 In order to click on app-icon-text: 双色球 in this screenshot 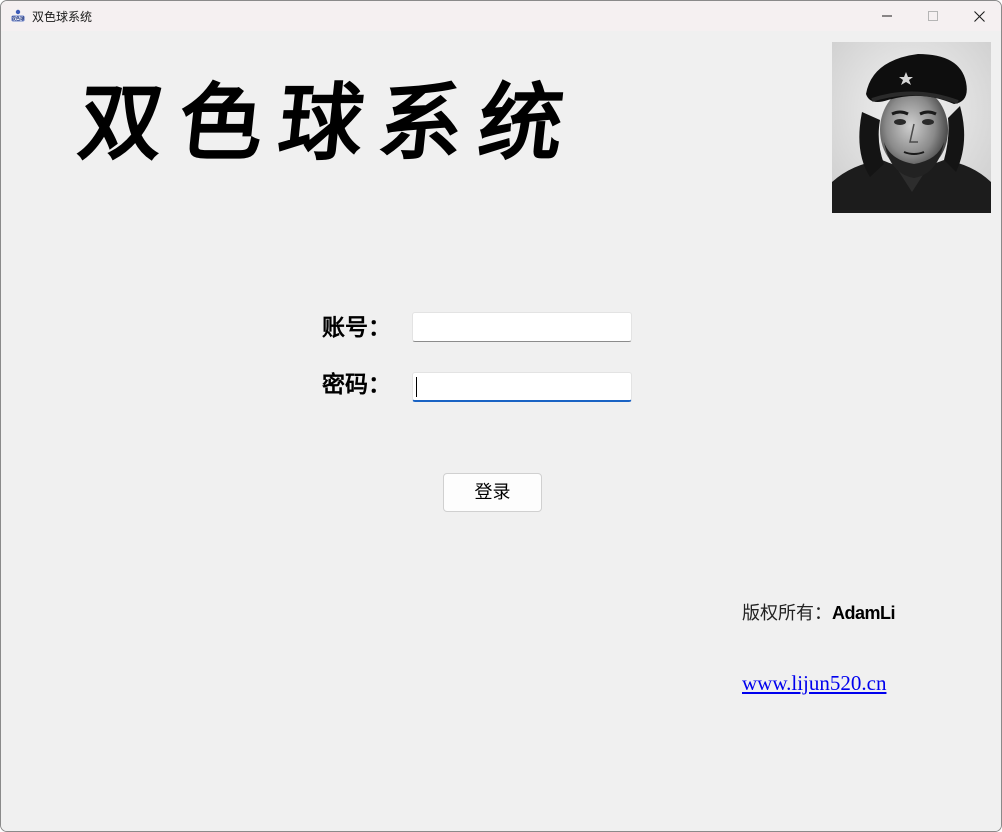, I will do `click(18, 18)`.